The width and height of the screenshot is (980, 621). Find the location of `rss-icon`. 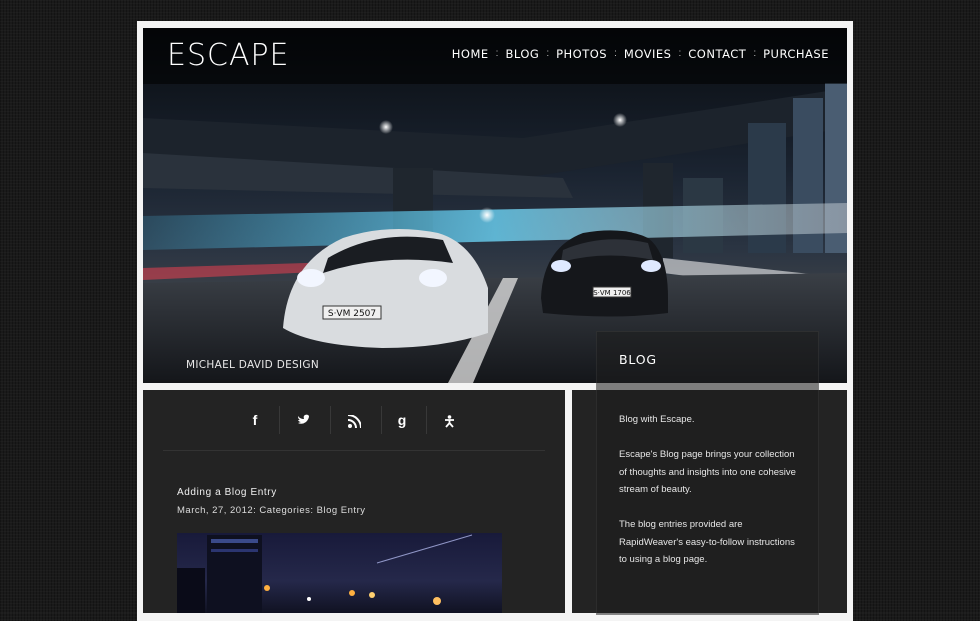

rss-icon is located at coordinates (354, 420).